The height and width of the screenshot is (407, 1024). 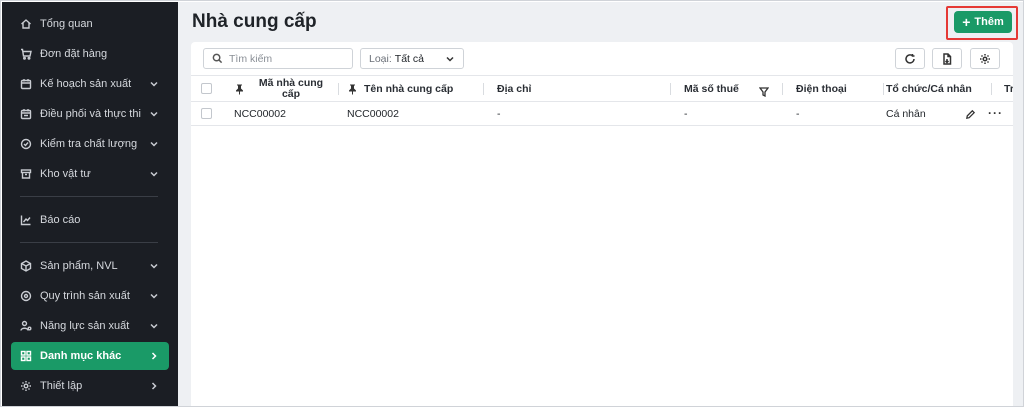 I want to click on sidebar-item-overview: Tổng quan, so click(x=90, y=24).